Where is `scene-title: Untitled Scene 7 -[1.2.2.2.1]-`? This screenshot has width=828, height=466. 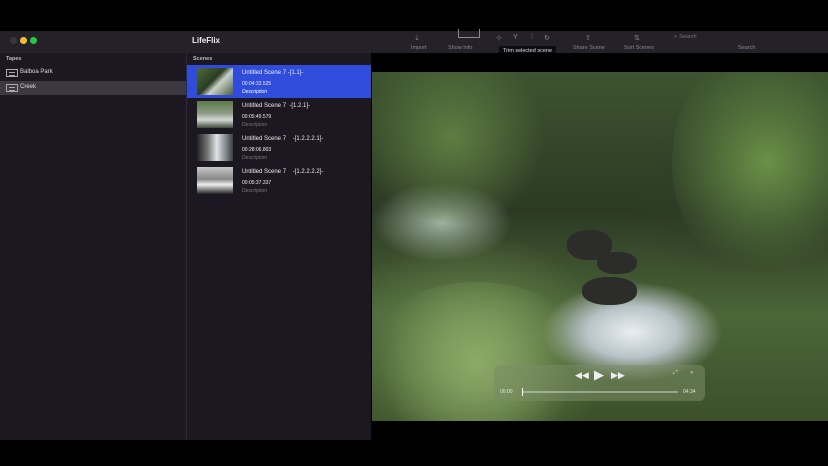 scene-title: Untitled Scene 7 -[1.2.2.2.1]- is located at coordinates (283, 139).